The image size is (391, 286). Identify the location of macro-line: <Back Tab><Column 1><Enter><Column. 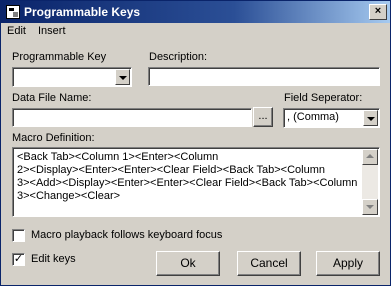
(118, 157).